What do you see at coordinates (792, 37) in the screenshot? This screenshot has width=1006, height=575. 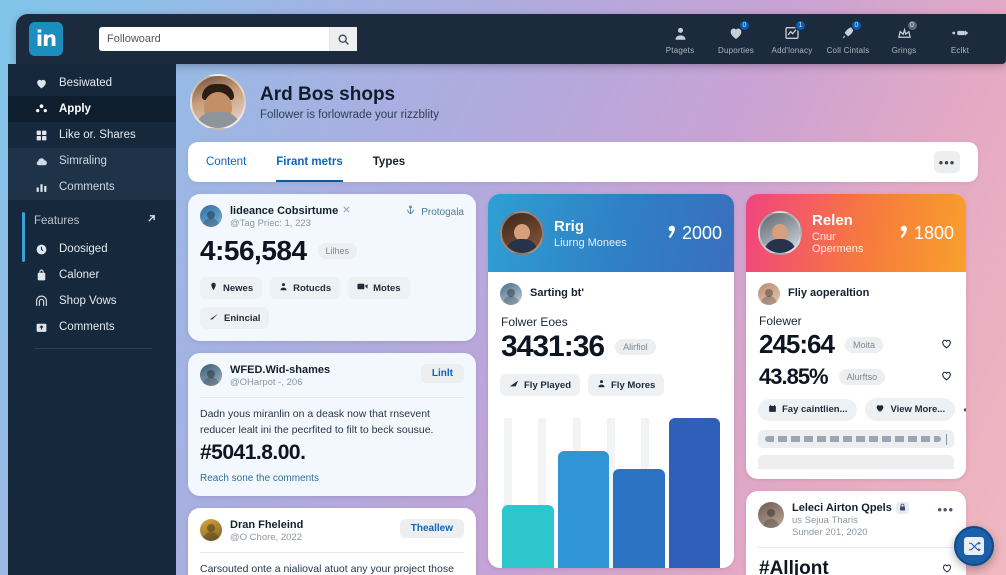 I see `nav-item-addlonacy: 1 Add'lonacy` at bounding box center [792, 37].